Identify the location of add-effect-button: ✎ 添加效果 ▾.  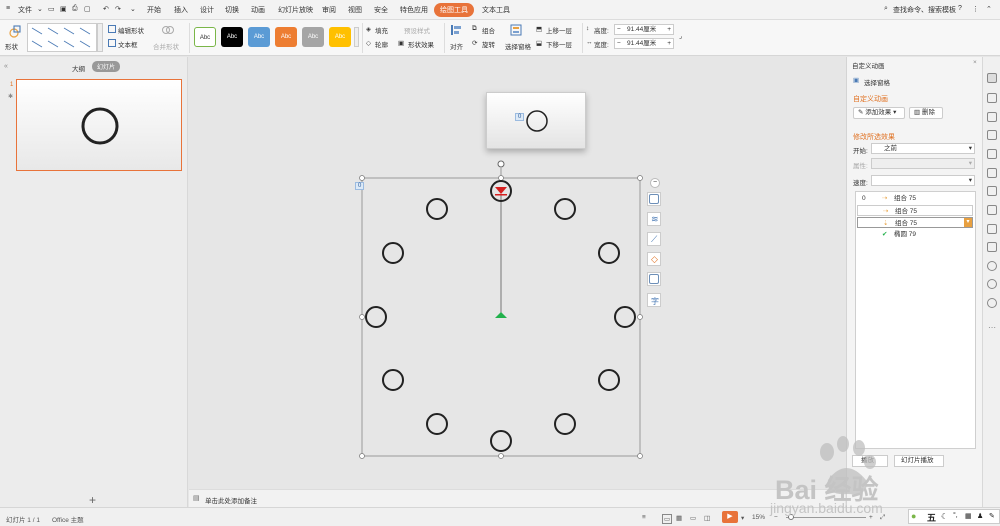
(879, 113).